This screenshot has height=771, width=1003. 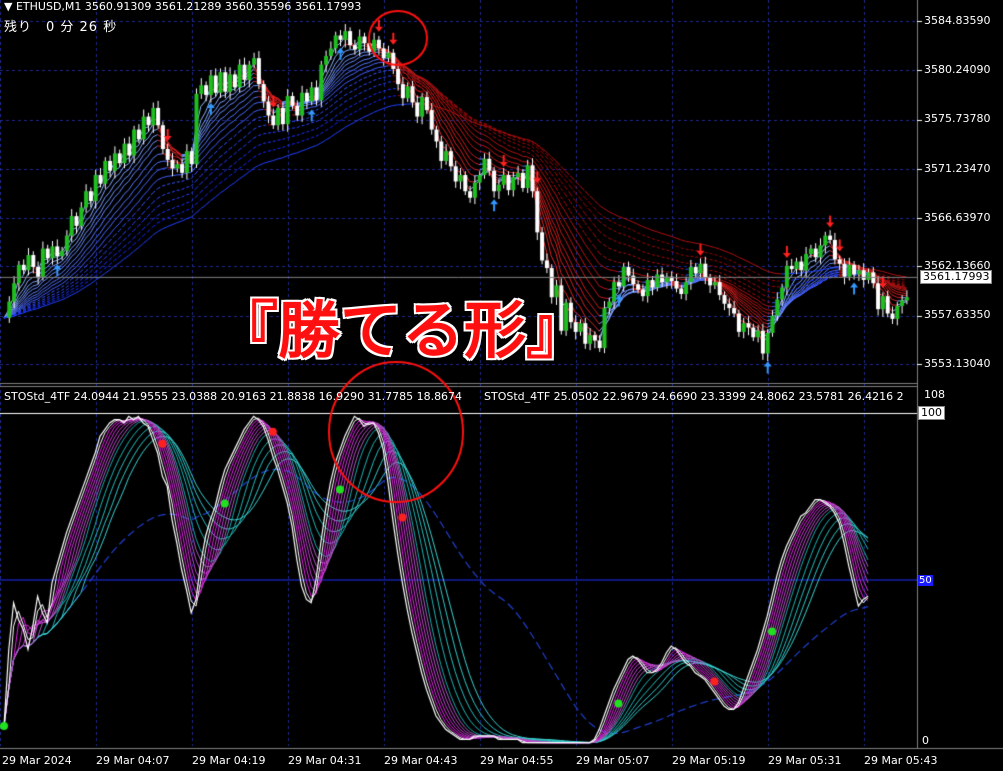 I want to click on current-price-badge: 3561.17993, so click(x=956, y=277).